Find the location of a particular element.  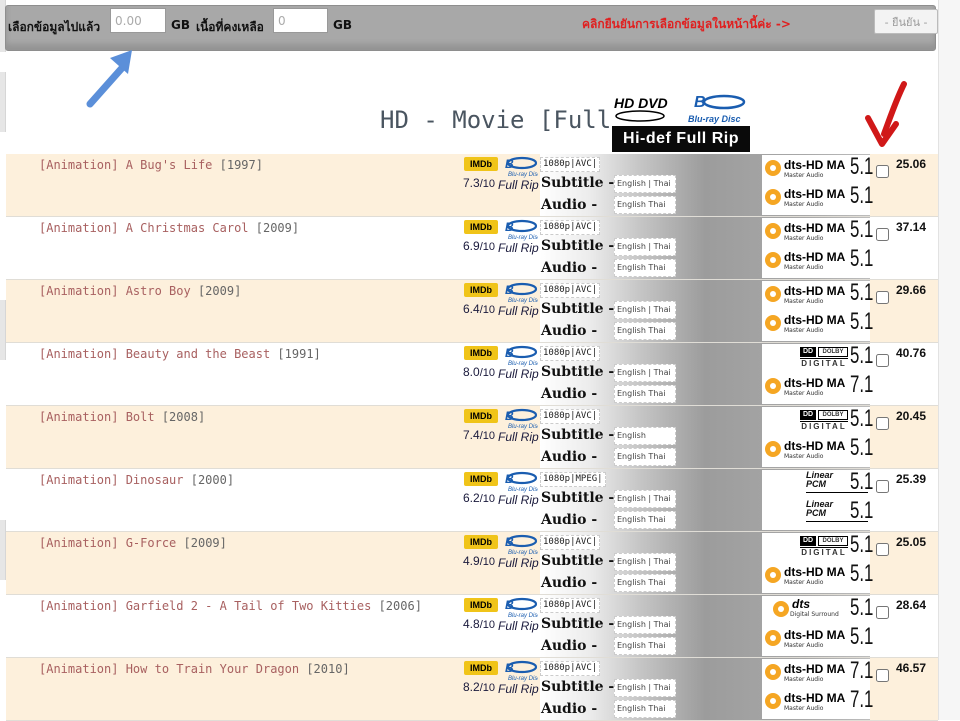

audio-format-logo: dts Digital Surround 5.1 is located at coordinates (817, 609).